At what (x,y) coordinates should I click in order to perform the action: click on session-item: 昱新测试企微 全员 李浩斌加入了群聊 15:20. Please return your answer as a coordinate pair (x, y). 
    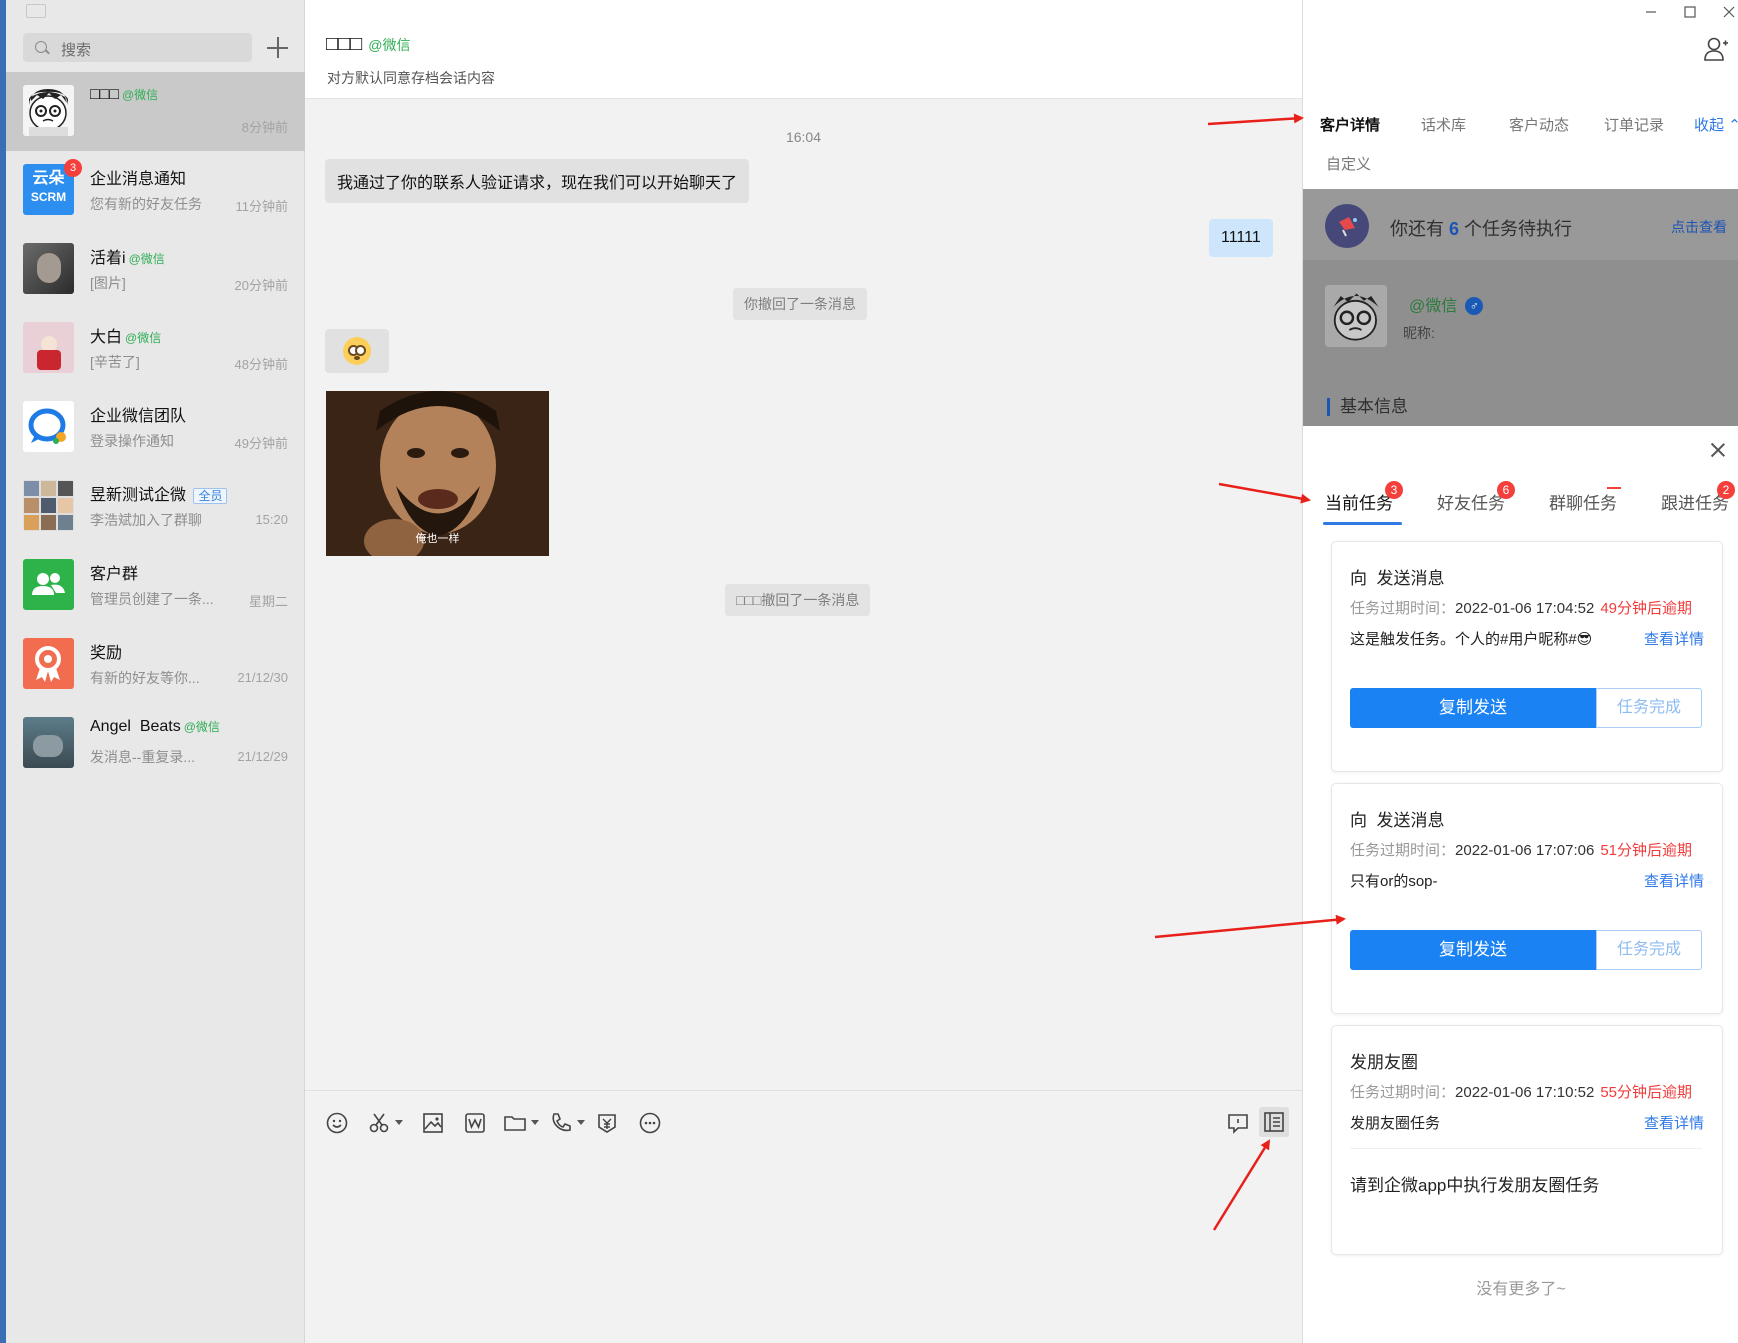
    Looking at the image, I should click on (155, 506).